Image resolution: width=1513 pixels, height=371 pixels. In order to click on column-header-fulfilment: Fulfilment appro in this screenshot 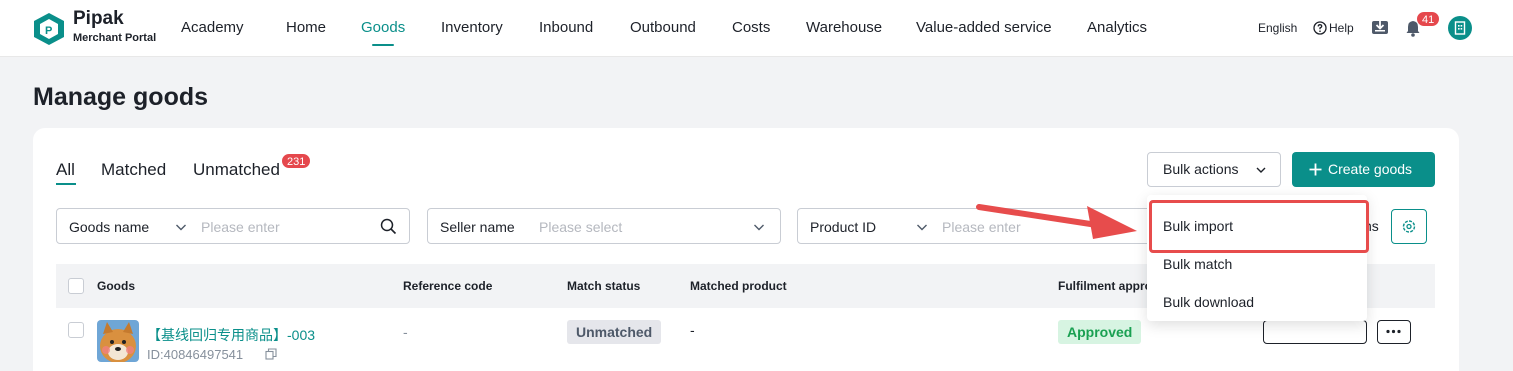, I will do `click(1105, 286)`.